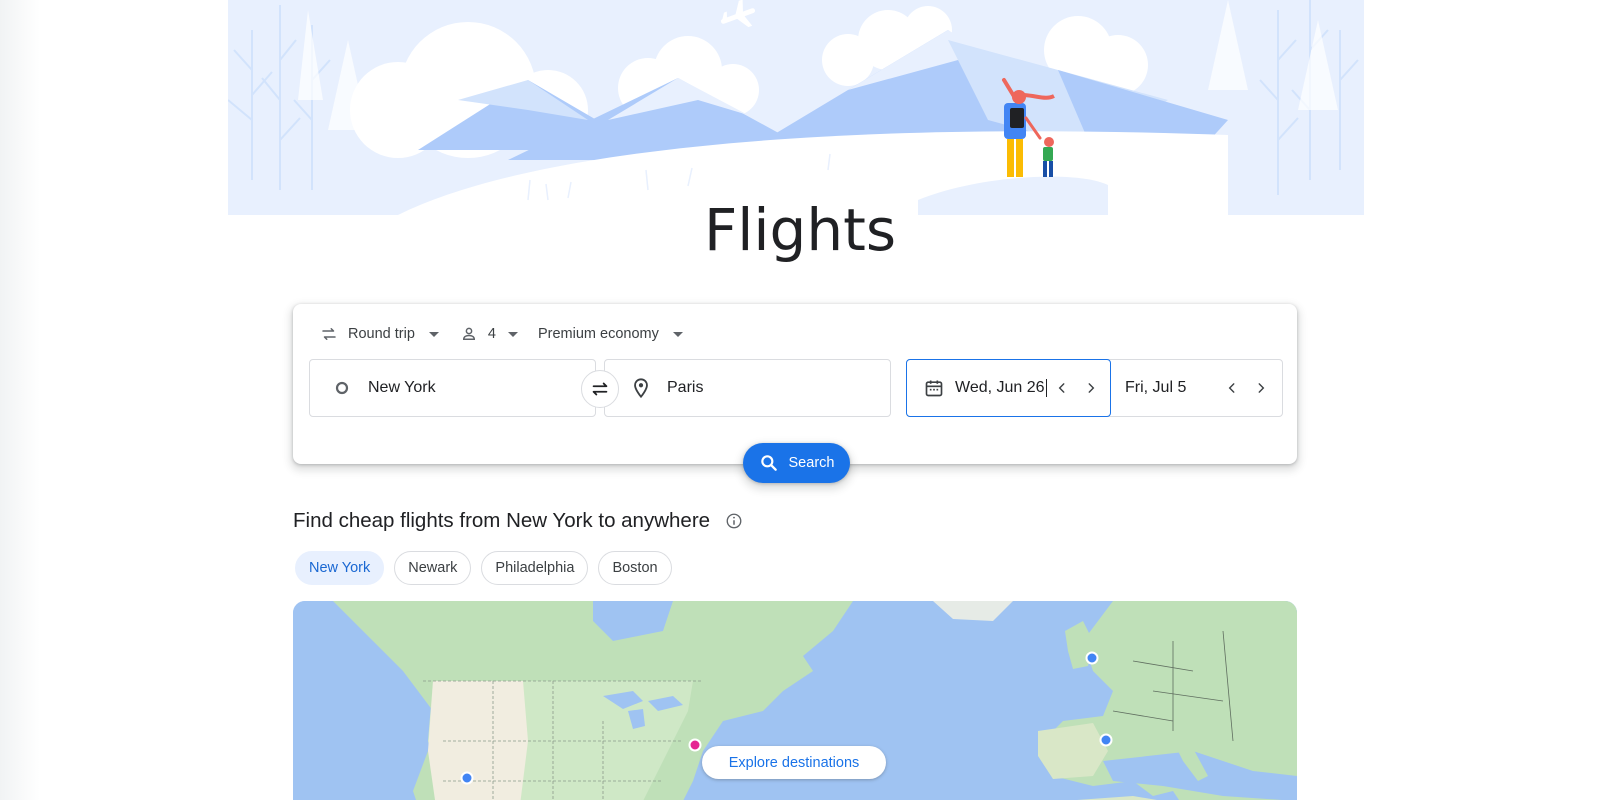 The height and width of the screenshot is (800, 1600). I want to click on departure-next-chevron-icon, so click(1091, 388).